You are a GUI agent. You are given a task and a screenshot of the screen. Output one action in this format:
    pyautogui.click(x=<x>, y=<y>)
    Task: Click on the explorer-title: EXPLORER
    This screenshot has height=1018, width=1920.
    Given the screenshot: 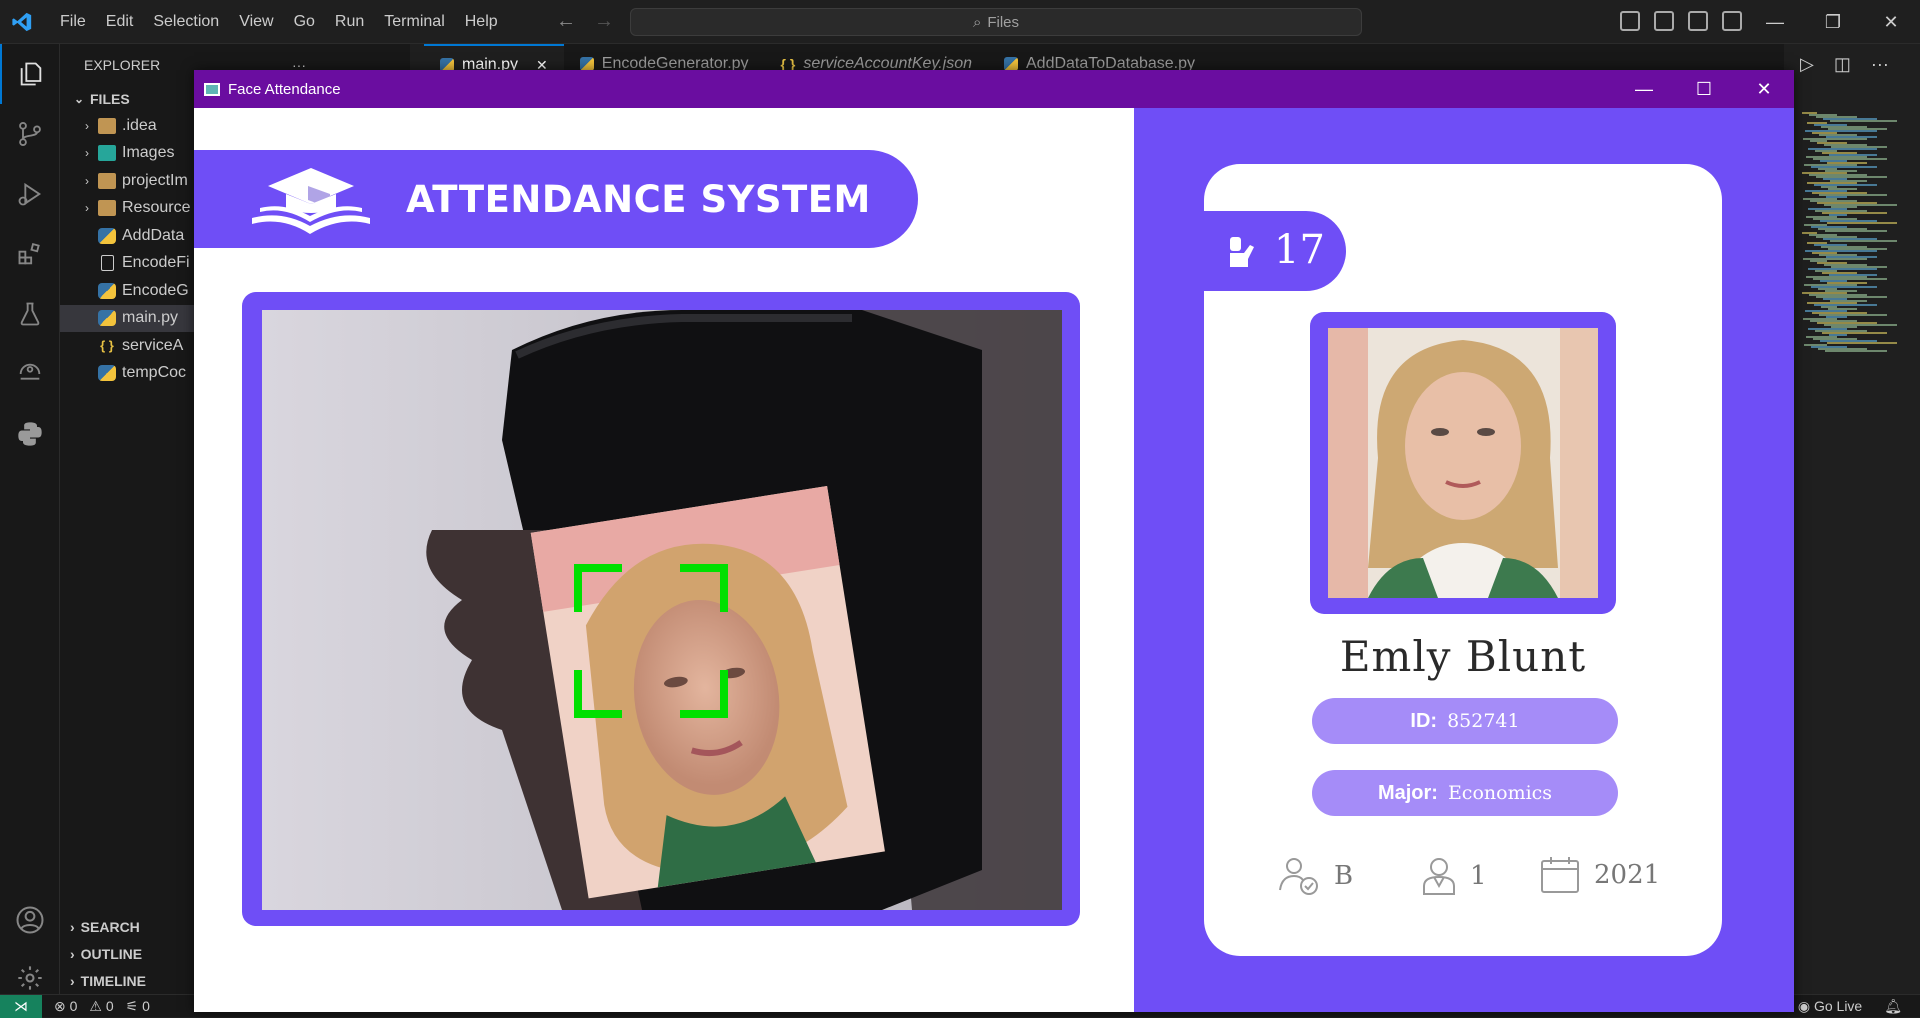 What is the action you would take?
    pyautogui.click(x=122, y=65)
    